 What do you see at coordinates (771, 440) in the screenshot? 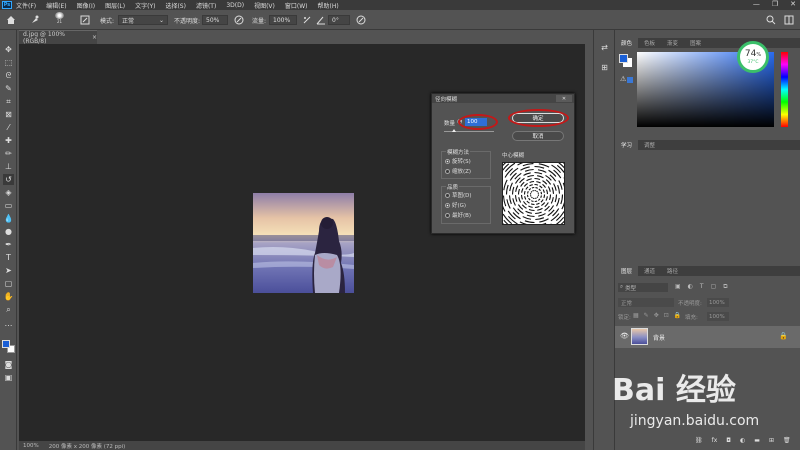
I see `new-layer-icon: ⊞` at bounding box center [771, 440].